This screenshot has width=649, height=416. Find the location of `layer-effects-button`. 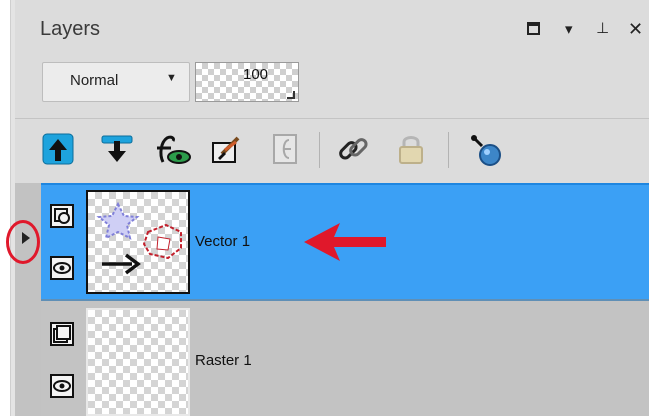

layer-effects-button is located at coordinates (171, 149).